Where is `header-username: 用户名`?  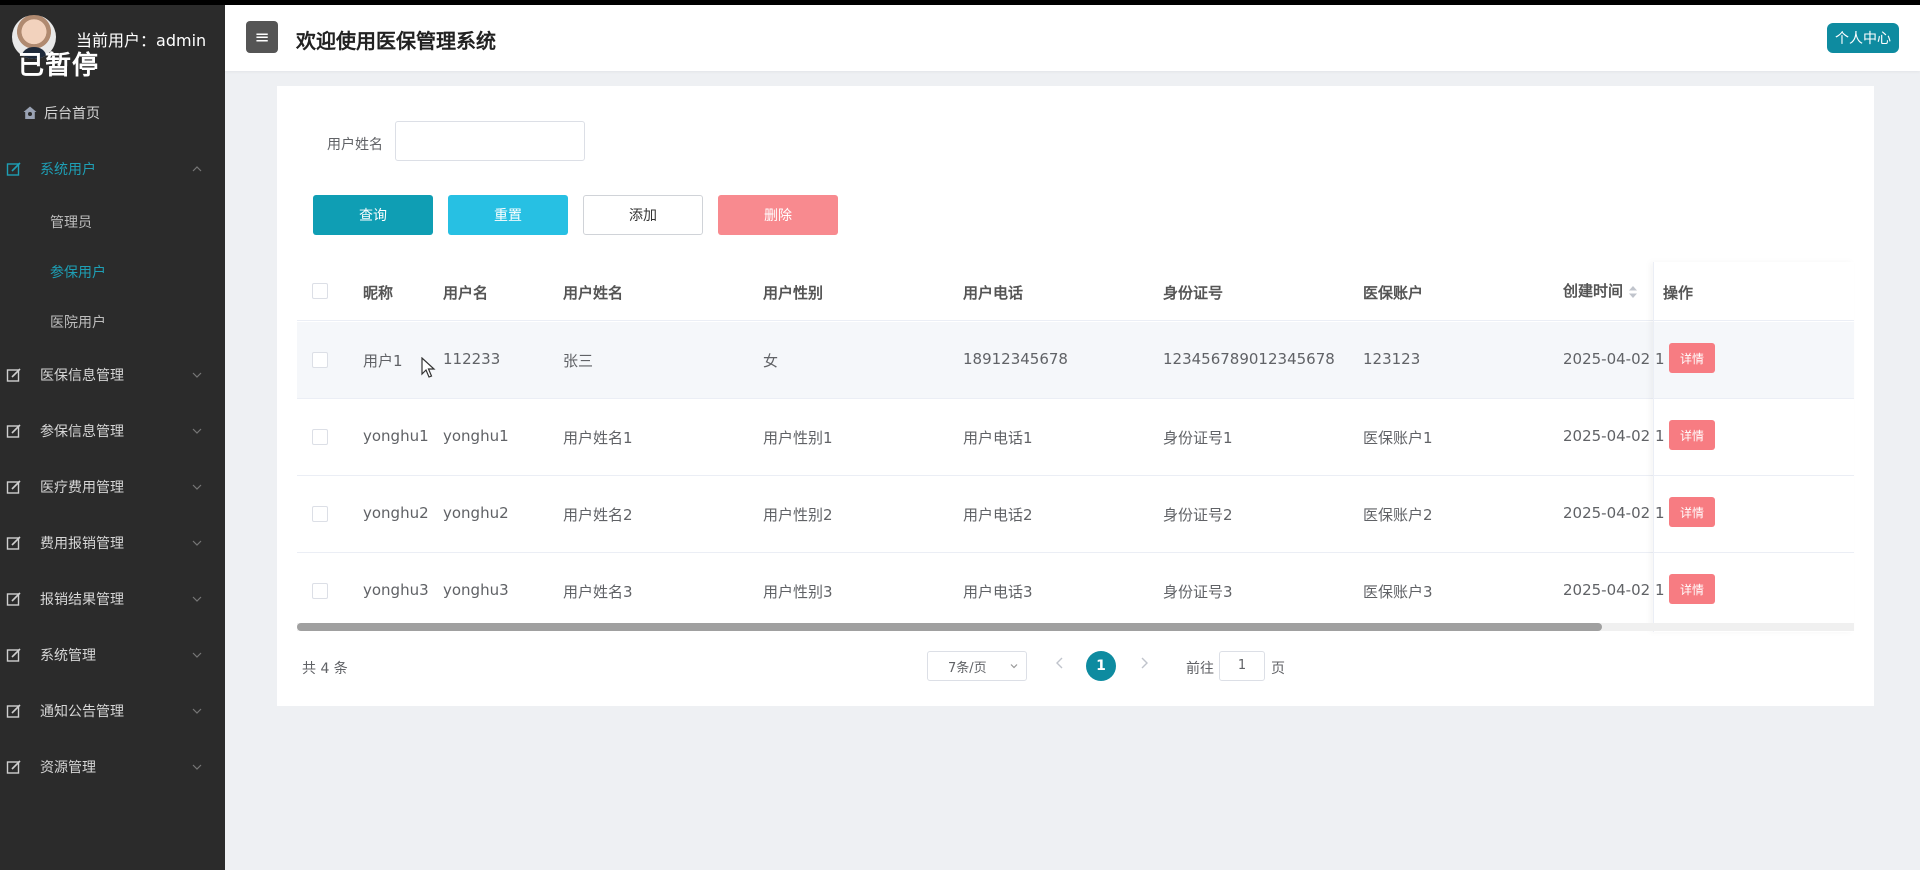
header-username: 用户名 is located at coordinates (466, 293).